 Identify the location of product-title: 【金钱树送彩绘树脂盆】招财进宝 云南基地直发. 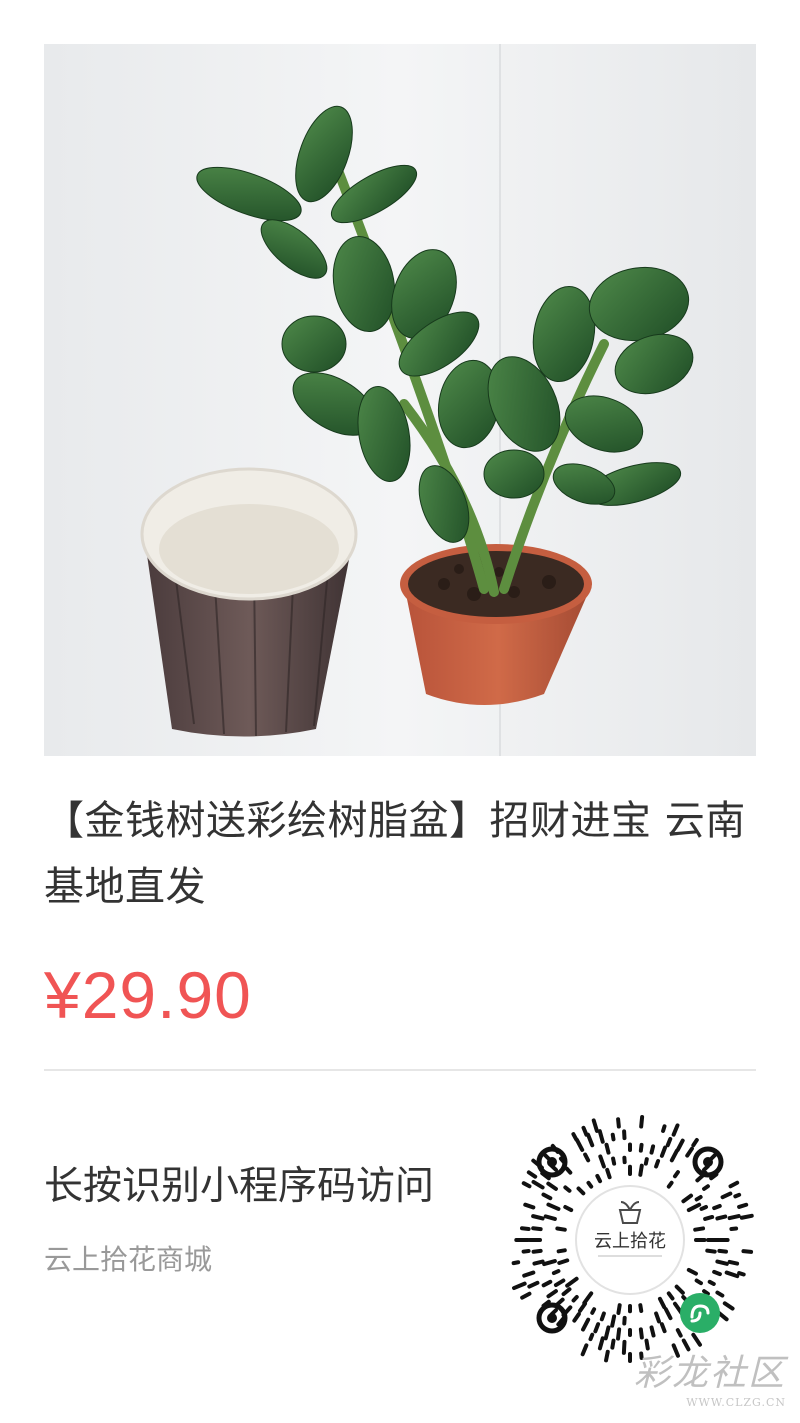
(395, 854).